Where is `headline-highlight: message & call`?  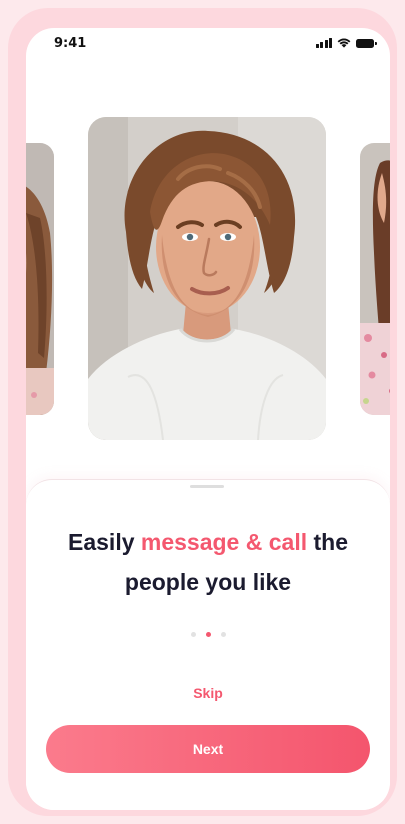
headline-highlight: message & call is located at coordinates (224, 542).